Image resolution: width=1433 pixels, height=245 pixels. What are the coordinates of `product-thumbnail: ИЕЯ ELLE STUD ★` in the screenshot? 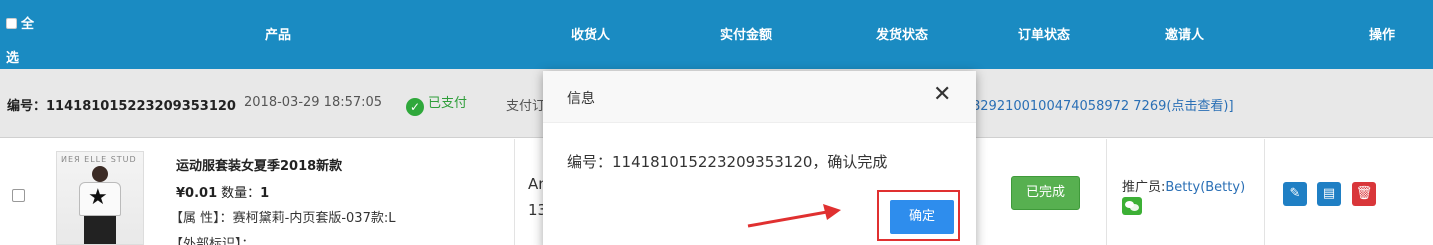 It's located at (100, 198).